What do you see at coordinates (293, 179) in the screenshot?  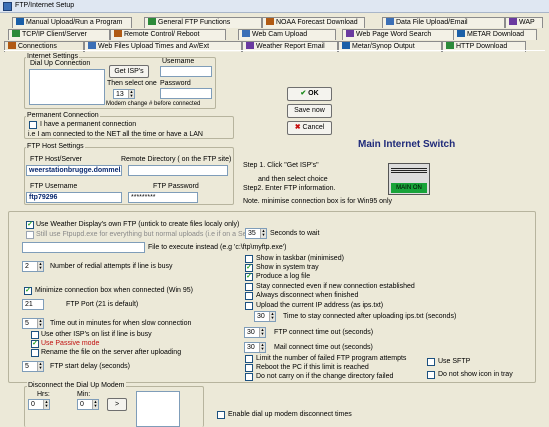 I see `step1b-text: and then select choice` at bounding box center [293, 179].